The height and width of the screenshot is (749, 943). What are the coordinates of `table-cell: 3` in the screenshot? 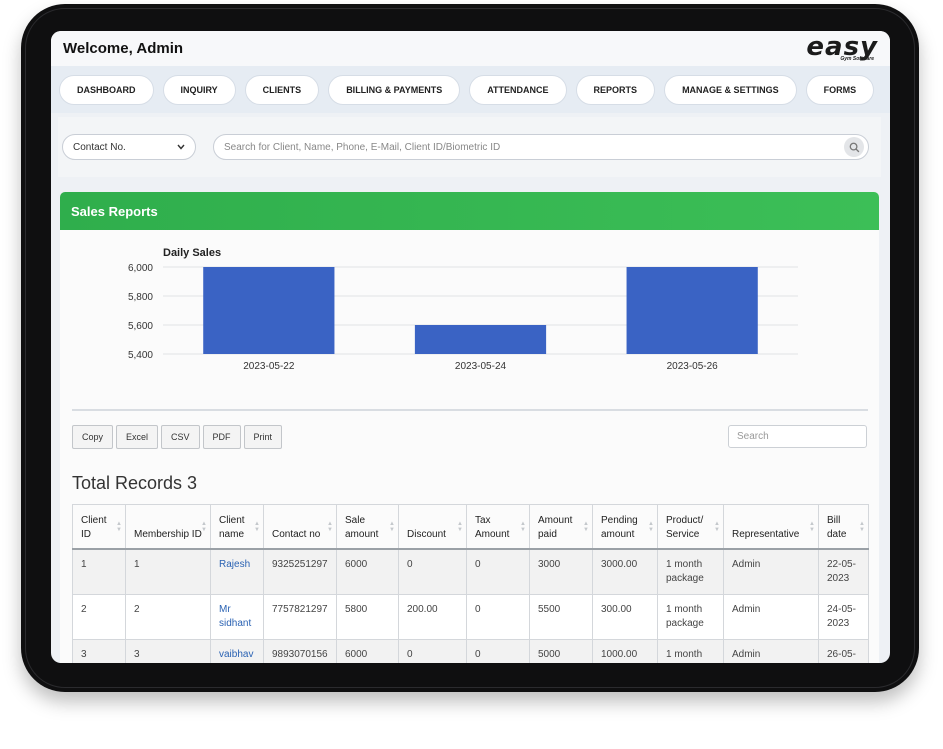 It's located at (99, 651).